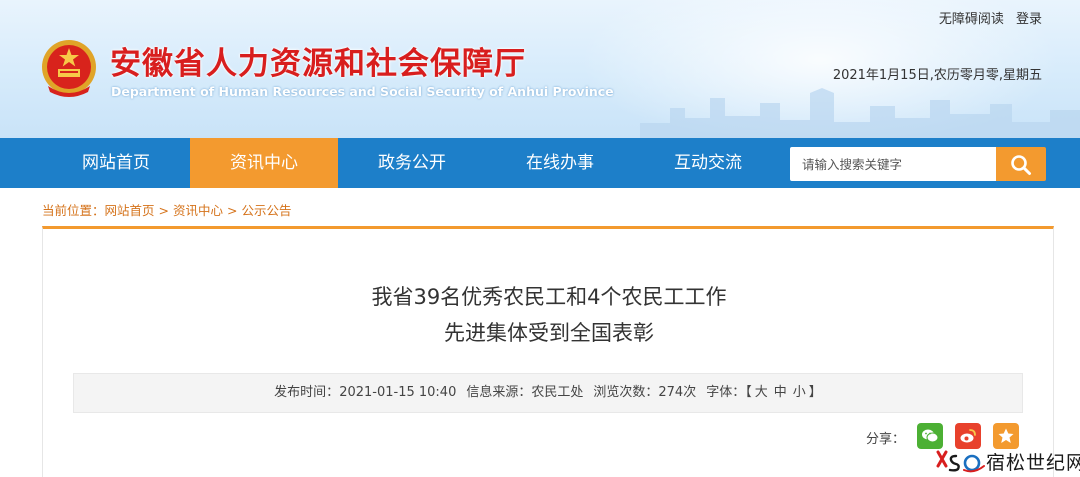 This screenshot has width=1080, height=477. I want to click on login-link: 登录, so click(1029, 19).